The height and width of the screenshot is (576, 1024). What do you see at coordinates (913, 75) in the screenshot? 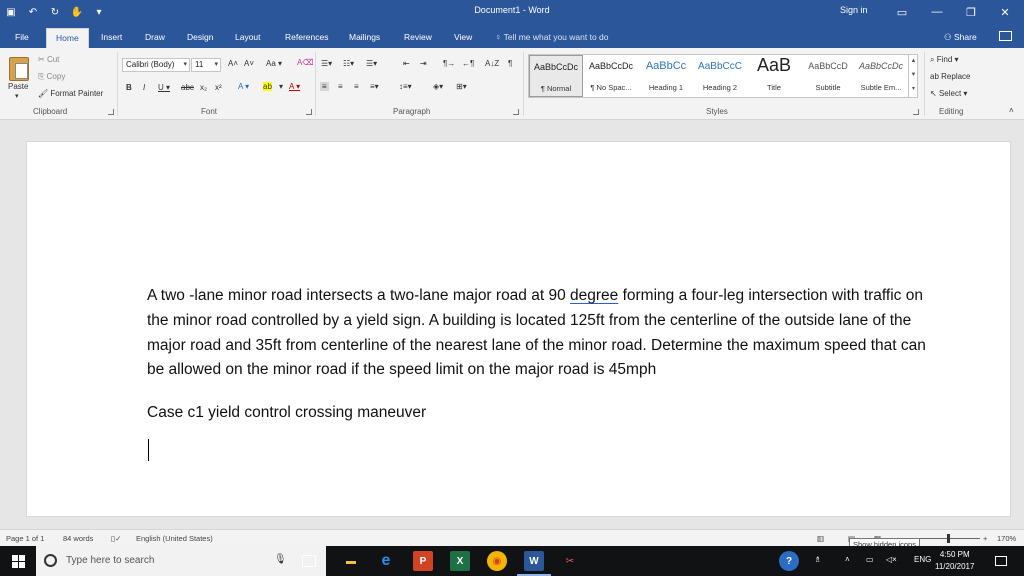
I see `chevron-down-icon: ▼` at bounding box center [913, 75].